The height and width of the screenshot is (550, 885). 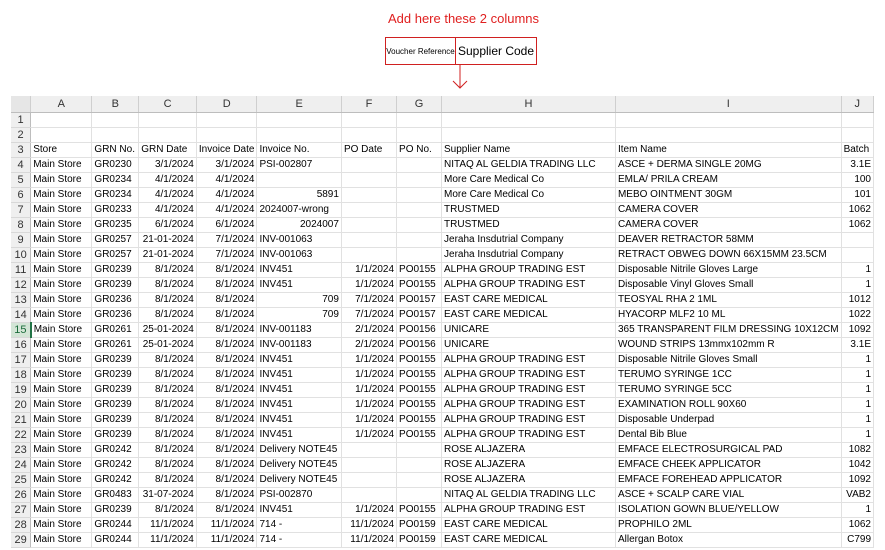 What do you see at coordinates (419, 525) in the screenshot?
I see `cell: PO0159` at bounding box center [419, 525].